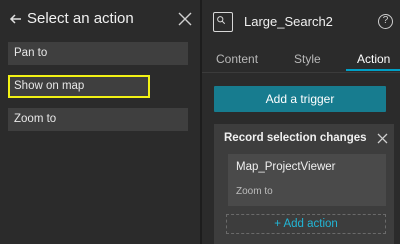 This screenshot has width=400, height=244. I want to click on trigger-title: Record selection changes, so click(295, 138).